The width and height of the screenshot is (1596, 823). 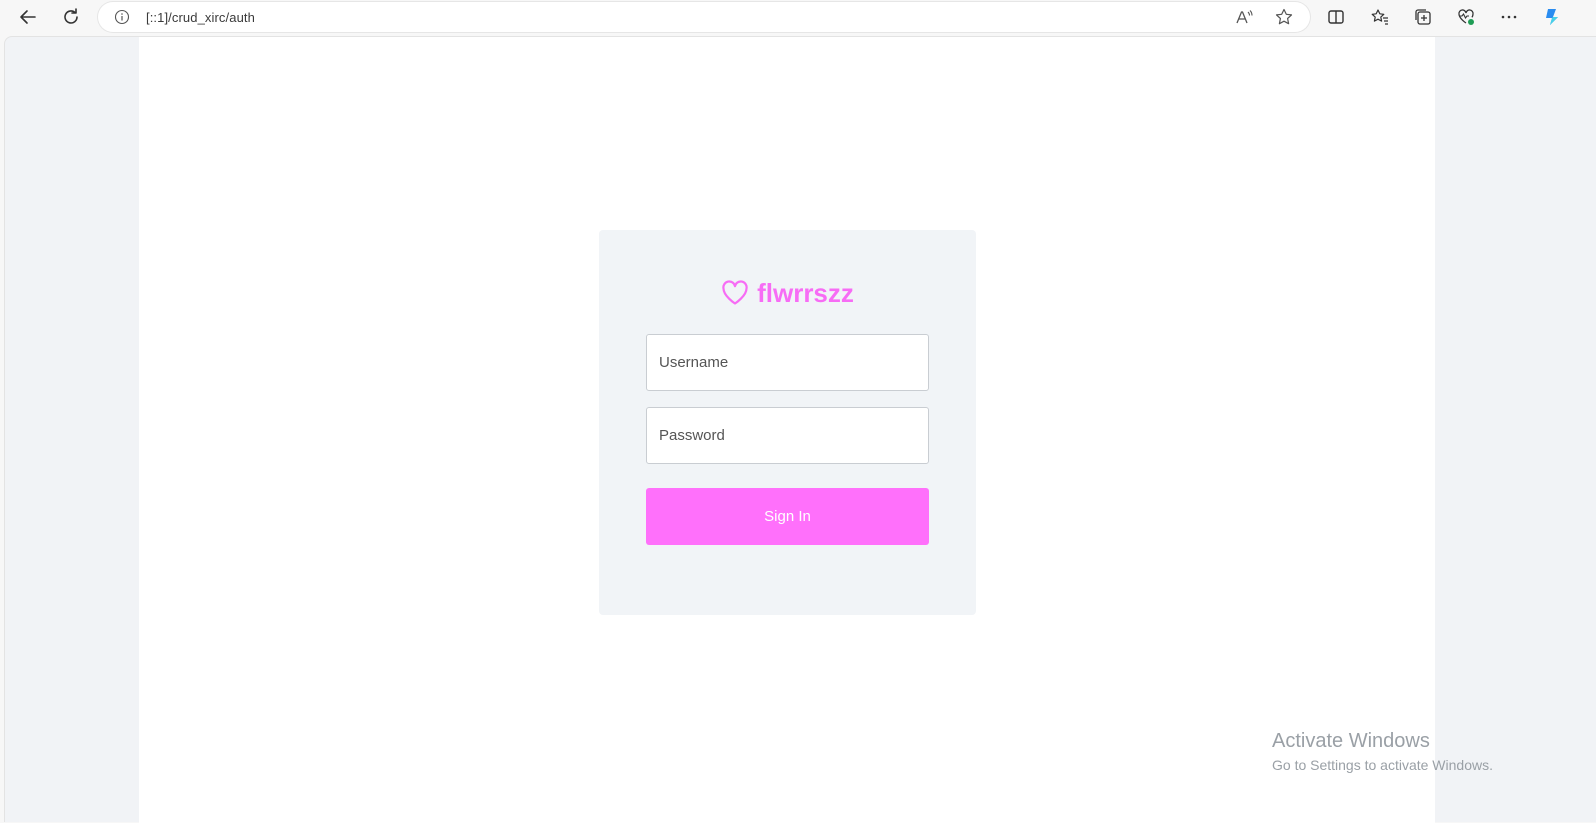 What do you see at coordinates (1509, 17) in the screenshot?
I see `more-menu-icon` at bounding box center [1509, 17].